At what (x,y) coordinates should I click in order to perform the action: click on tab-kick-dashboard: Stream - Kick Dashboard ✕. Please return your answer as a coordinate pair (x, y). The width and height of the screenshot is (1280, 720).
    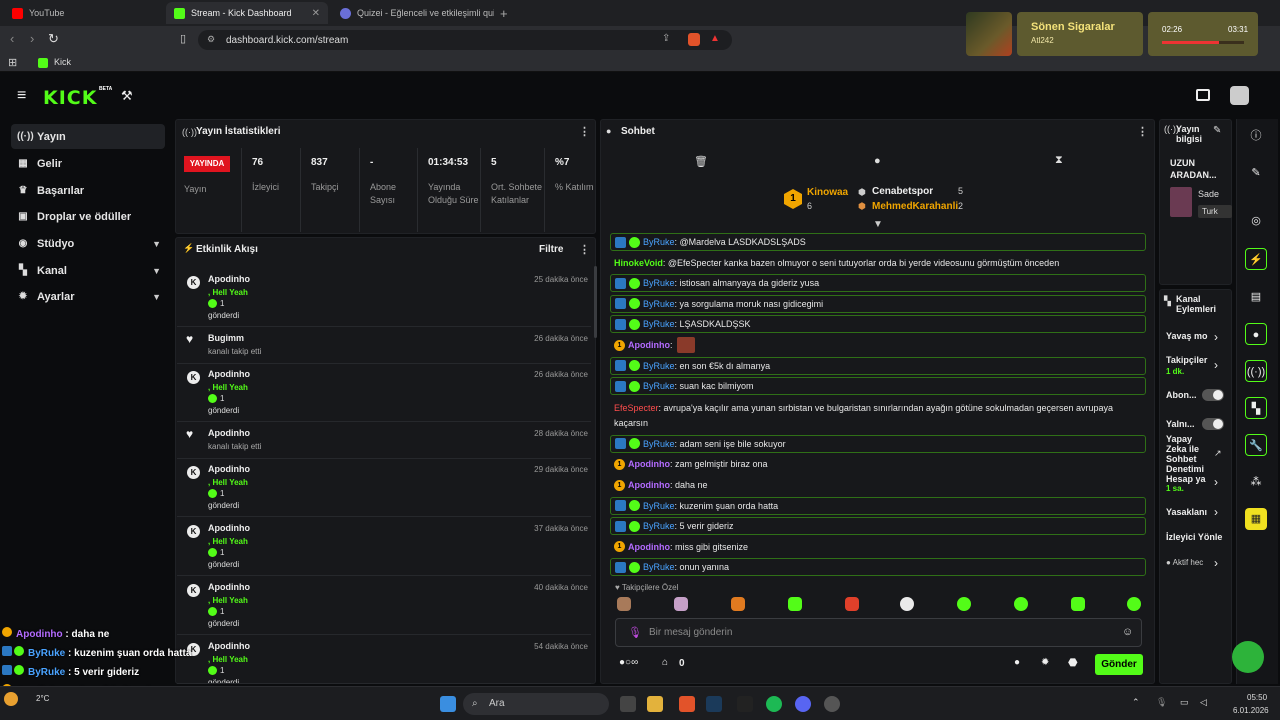
    Looking at the image, I should click on (247, 13).